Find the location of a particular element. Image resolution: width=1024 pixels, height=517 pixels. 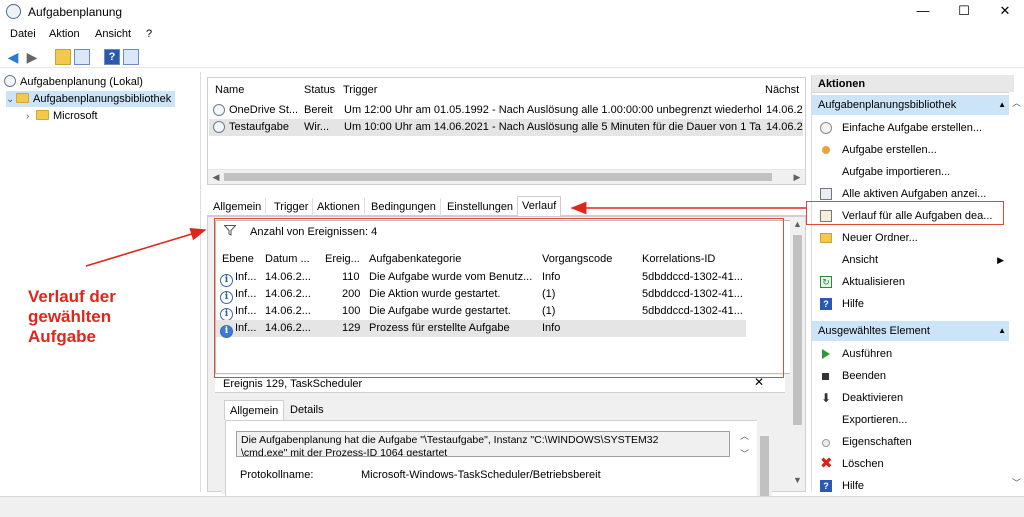

action-loeschen: ✖ Löschen is located at coordinates (913, 464).